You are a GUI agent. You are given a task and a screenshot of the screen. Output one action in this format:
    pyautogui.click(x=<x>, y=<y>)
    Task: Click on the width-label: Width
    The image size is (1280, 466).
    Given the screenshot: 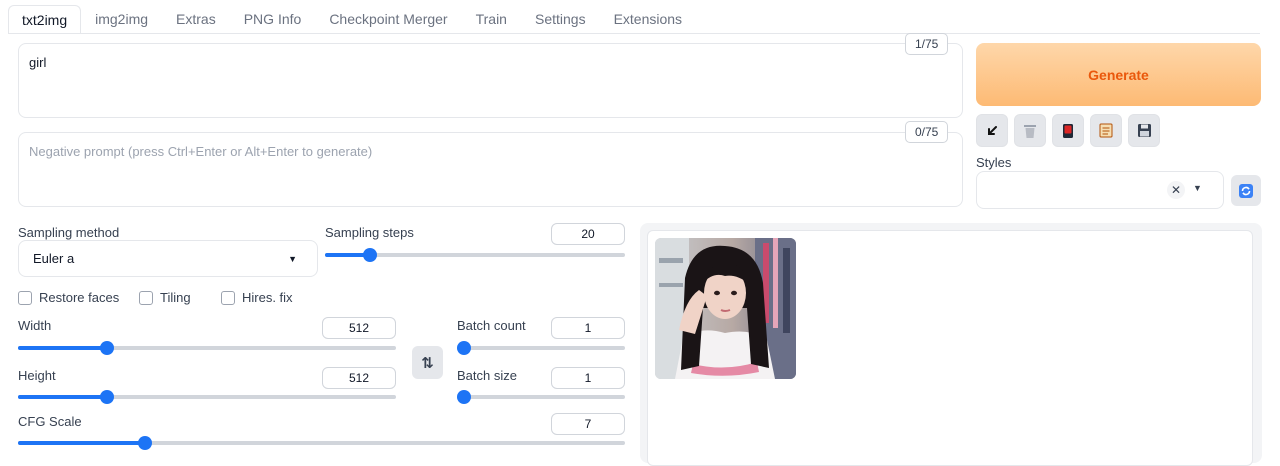 What is the action you would take?
    pyautogui.click(x=35, y=325)
    